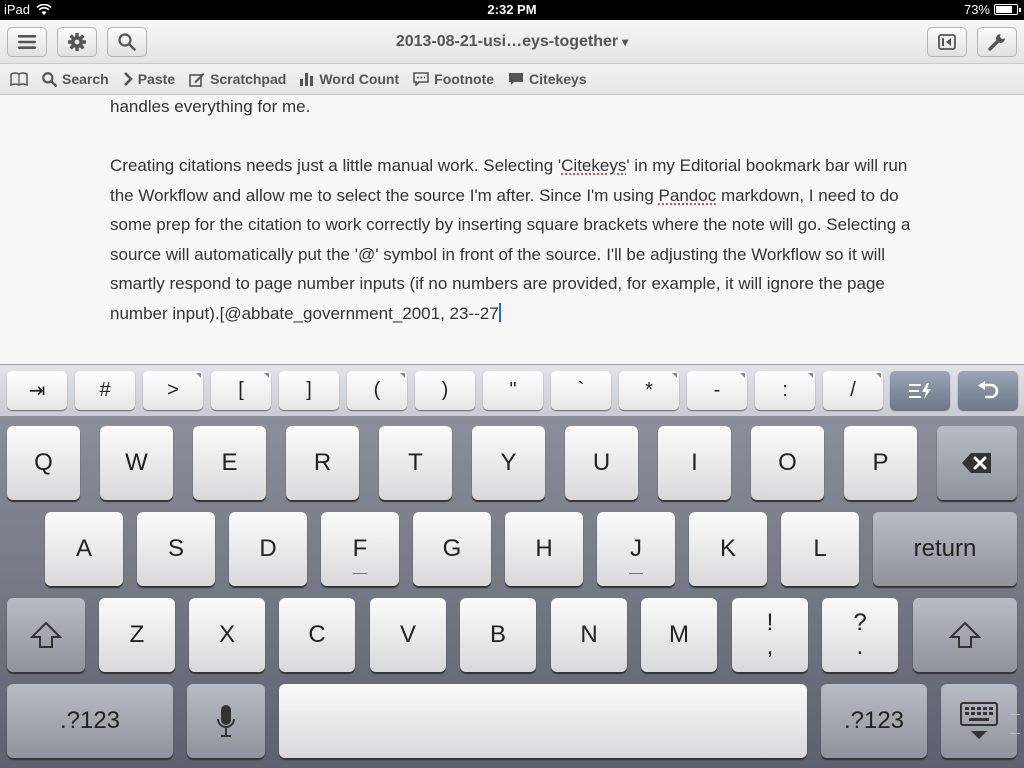 The width and height of the screenshot is (1024, 768). I want to click on dismiss-keyboard-key, so click(979, 721).